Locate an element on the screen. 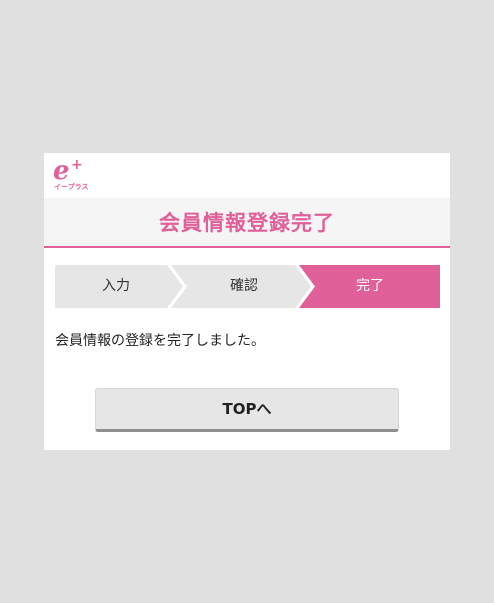 The width and height of the screenshot is (494, 603). logo-mark-icon: e + is located at coordinates (68, 170).